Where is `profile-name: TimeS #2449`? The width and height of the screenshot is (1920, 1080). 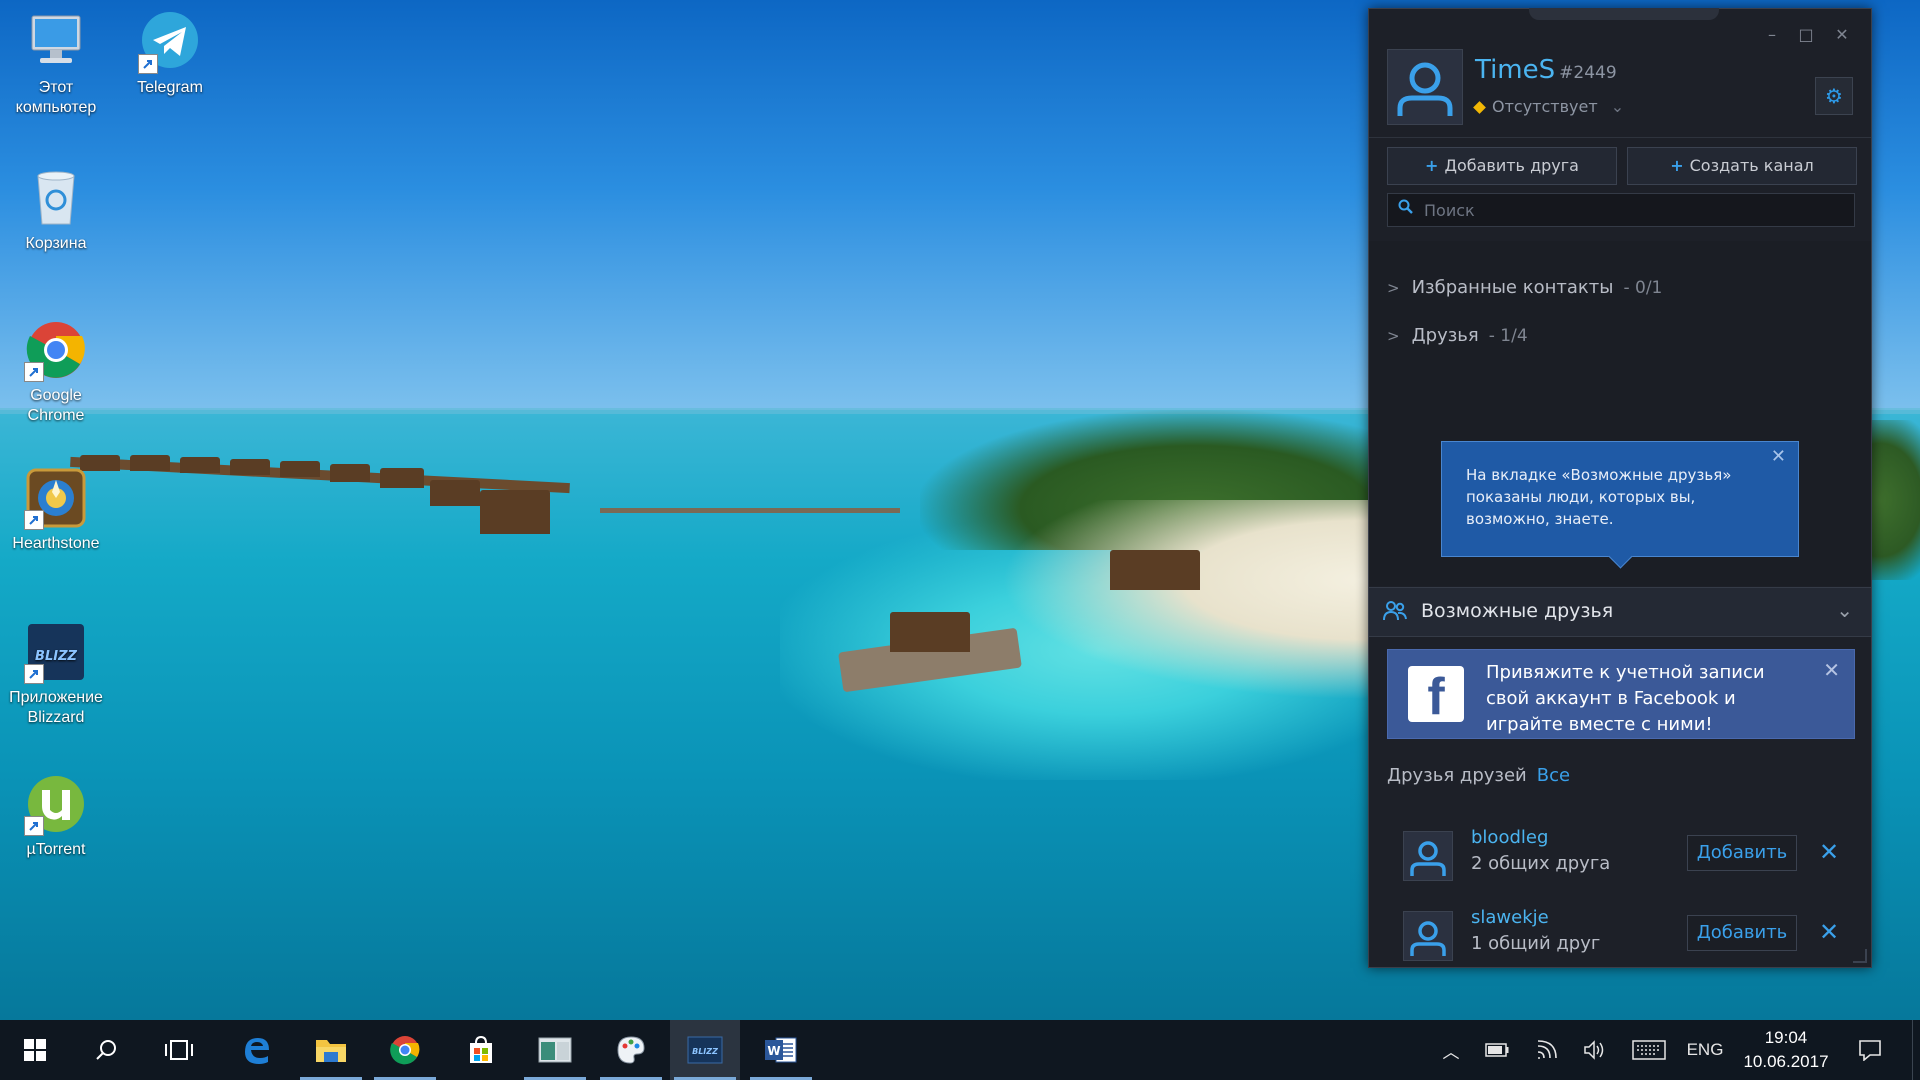 profile-name: TimeS #2449 is located at coordinates (1546, 70).